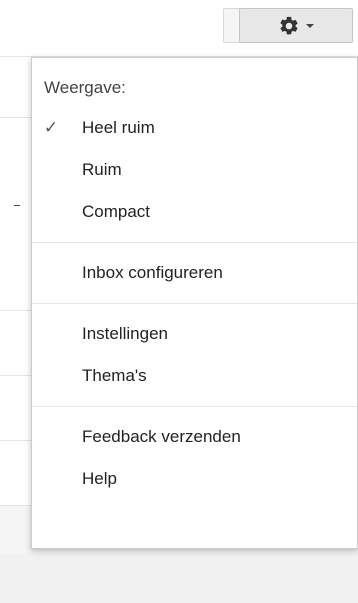  I want to click on menu-item-settings: Instellingen, so click(194, 334).